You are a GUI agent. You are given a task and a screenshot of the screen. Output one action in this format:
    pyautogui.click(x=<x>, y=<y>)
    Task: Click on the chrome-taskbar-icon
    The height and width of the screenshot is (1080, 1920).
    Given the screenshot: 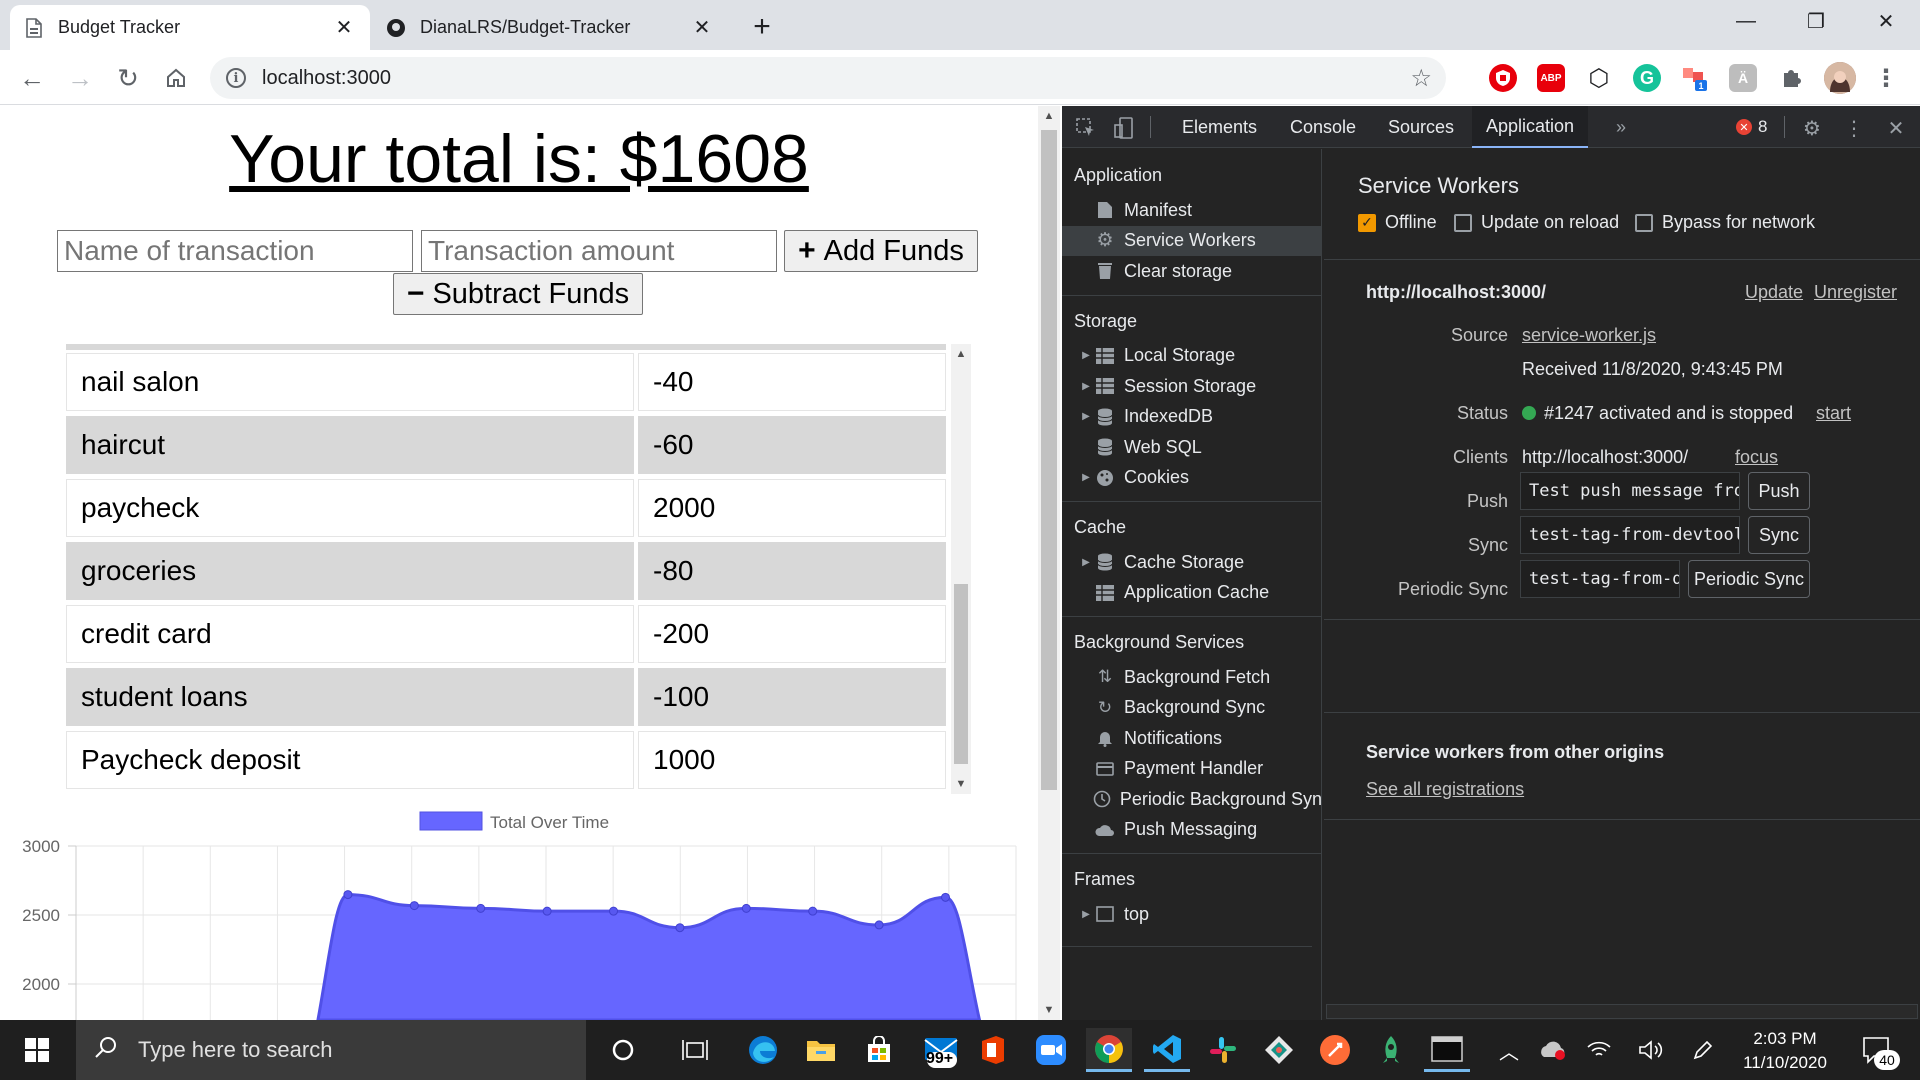 What is the action you would take?
    pyautogui.click(x=1109, y=1050)
    